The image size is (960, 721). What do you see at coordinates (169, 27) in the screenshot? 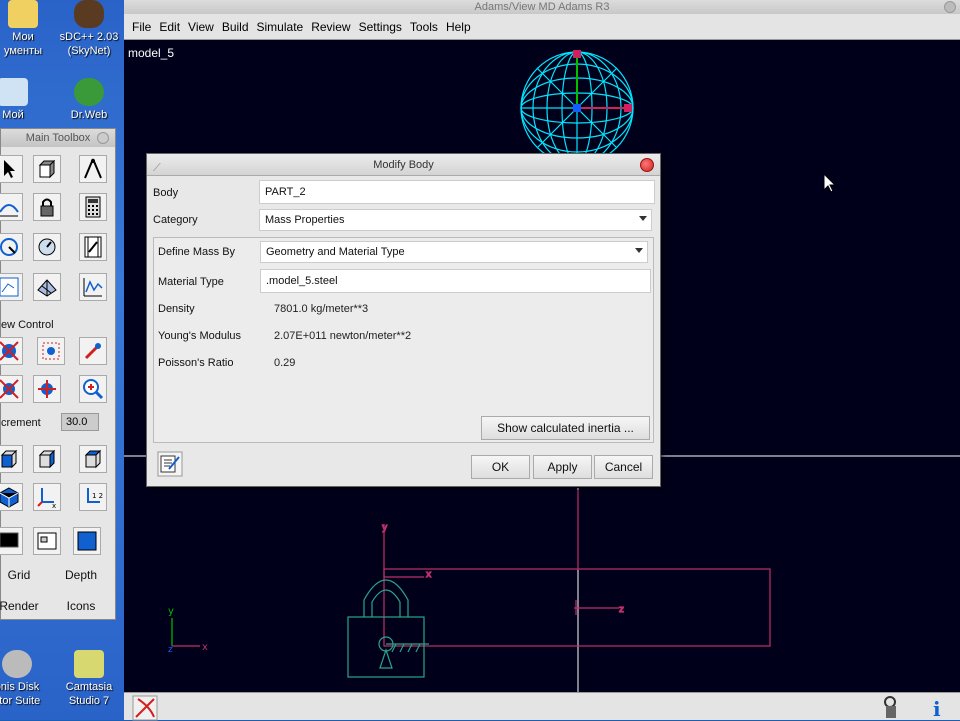
I see `menu-edit: Edit` at bounding box center [169, 27].